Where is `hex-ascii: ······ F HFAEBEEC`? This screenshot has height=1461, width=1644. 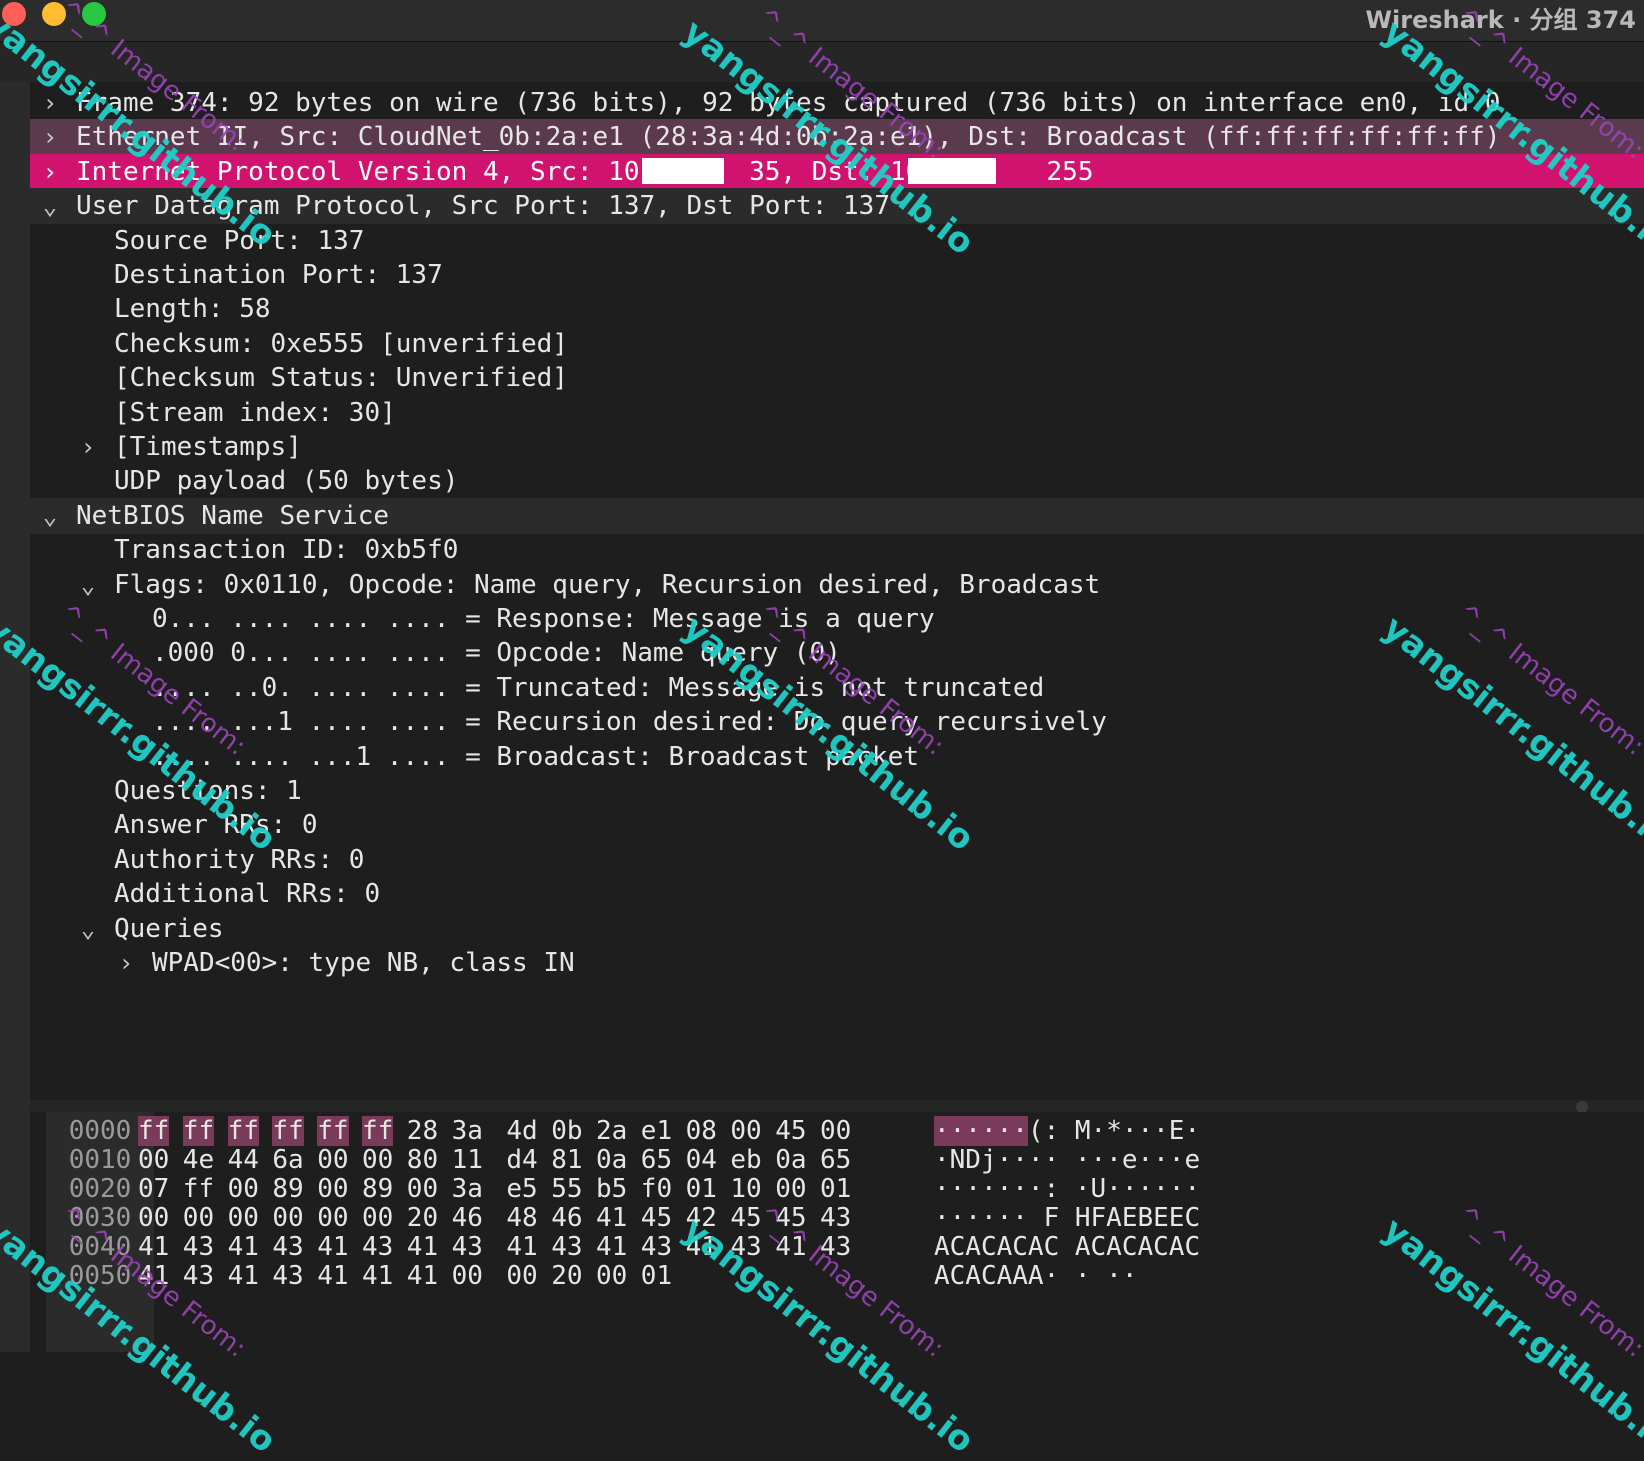
hex-ascii: ······ F HFAEBEEC is located at coordinates (1067, 1218).